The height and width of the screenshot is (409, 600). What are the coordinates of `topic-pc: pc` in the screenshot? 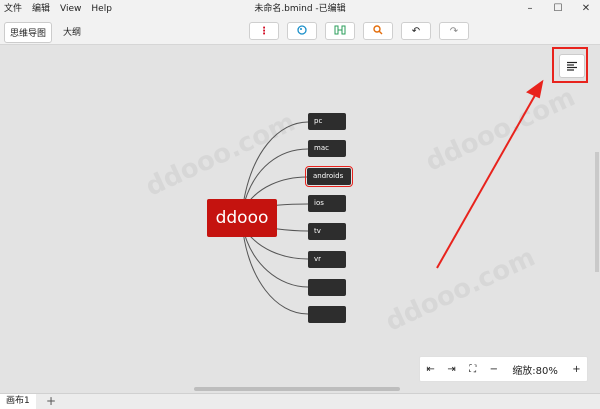 It's located at (327, 121).